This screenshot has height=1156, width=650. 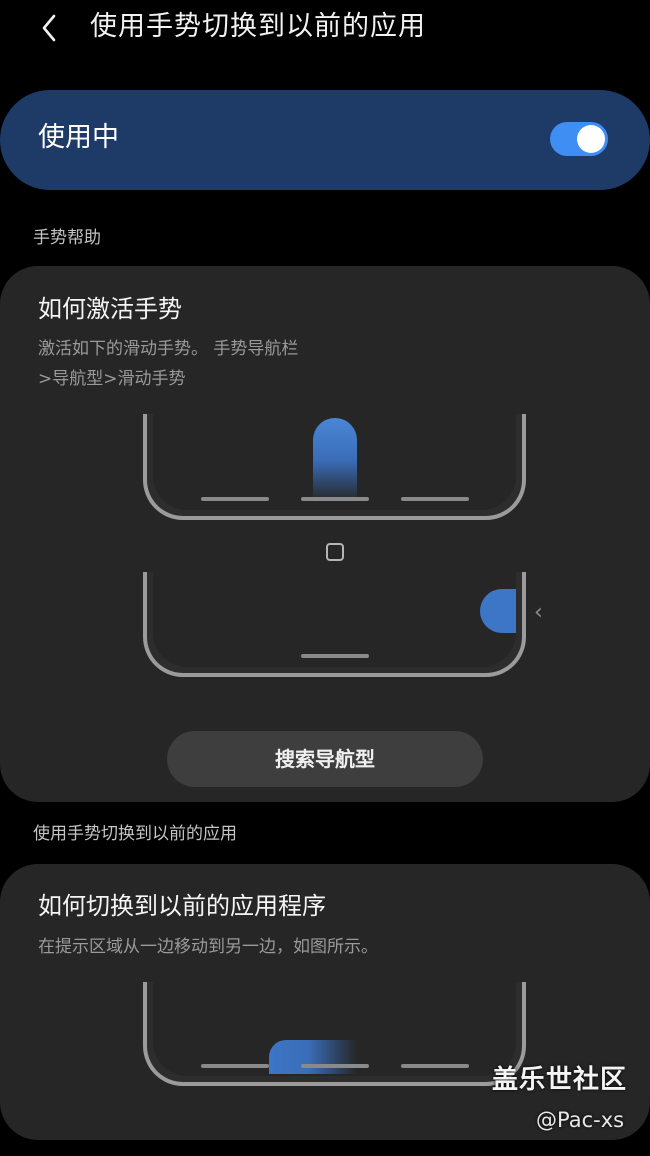 I want to click on swipe-up-finger-indicator, so click(x=335, y=460).